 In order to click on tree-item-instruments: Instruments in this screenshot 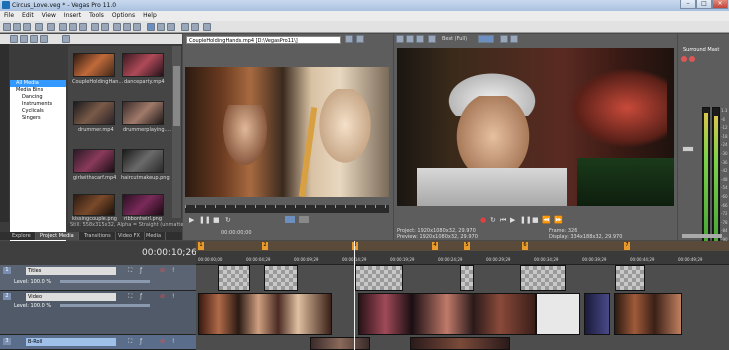, I will do `click(38, 104)`.